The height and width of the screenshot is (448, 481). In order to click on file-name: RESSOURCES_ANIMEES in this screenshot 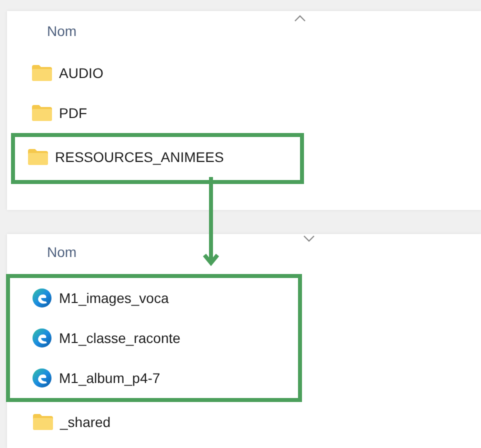, I will do `click(139, 157)`.